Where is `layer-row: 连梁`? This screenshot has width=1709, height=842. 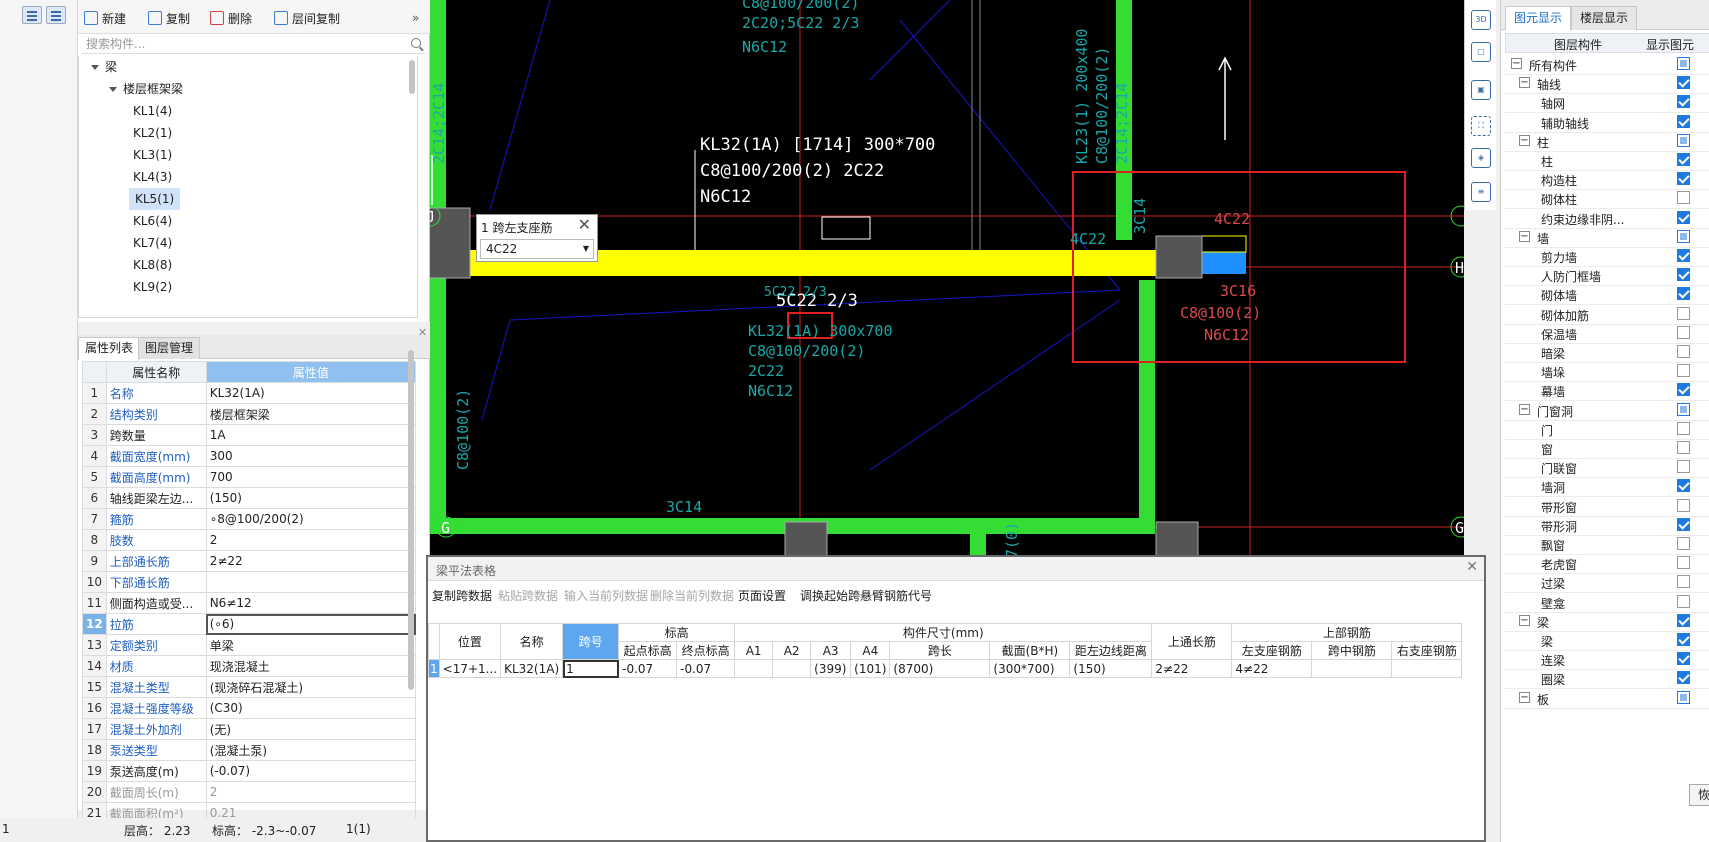 layer-row: 连梁 is located at coordinates (1607, 660).